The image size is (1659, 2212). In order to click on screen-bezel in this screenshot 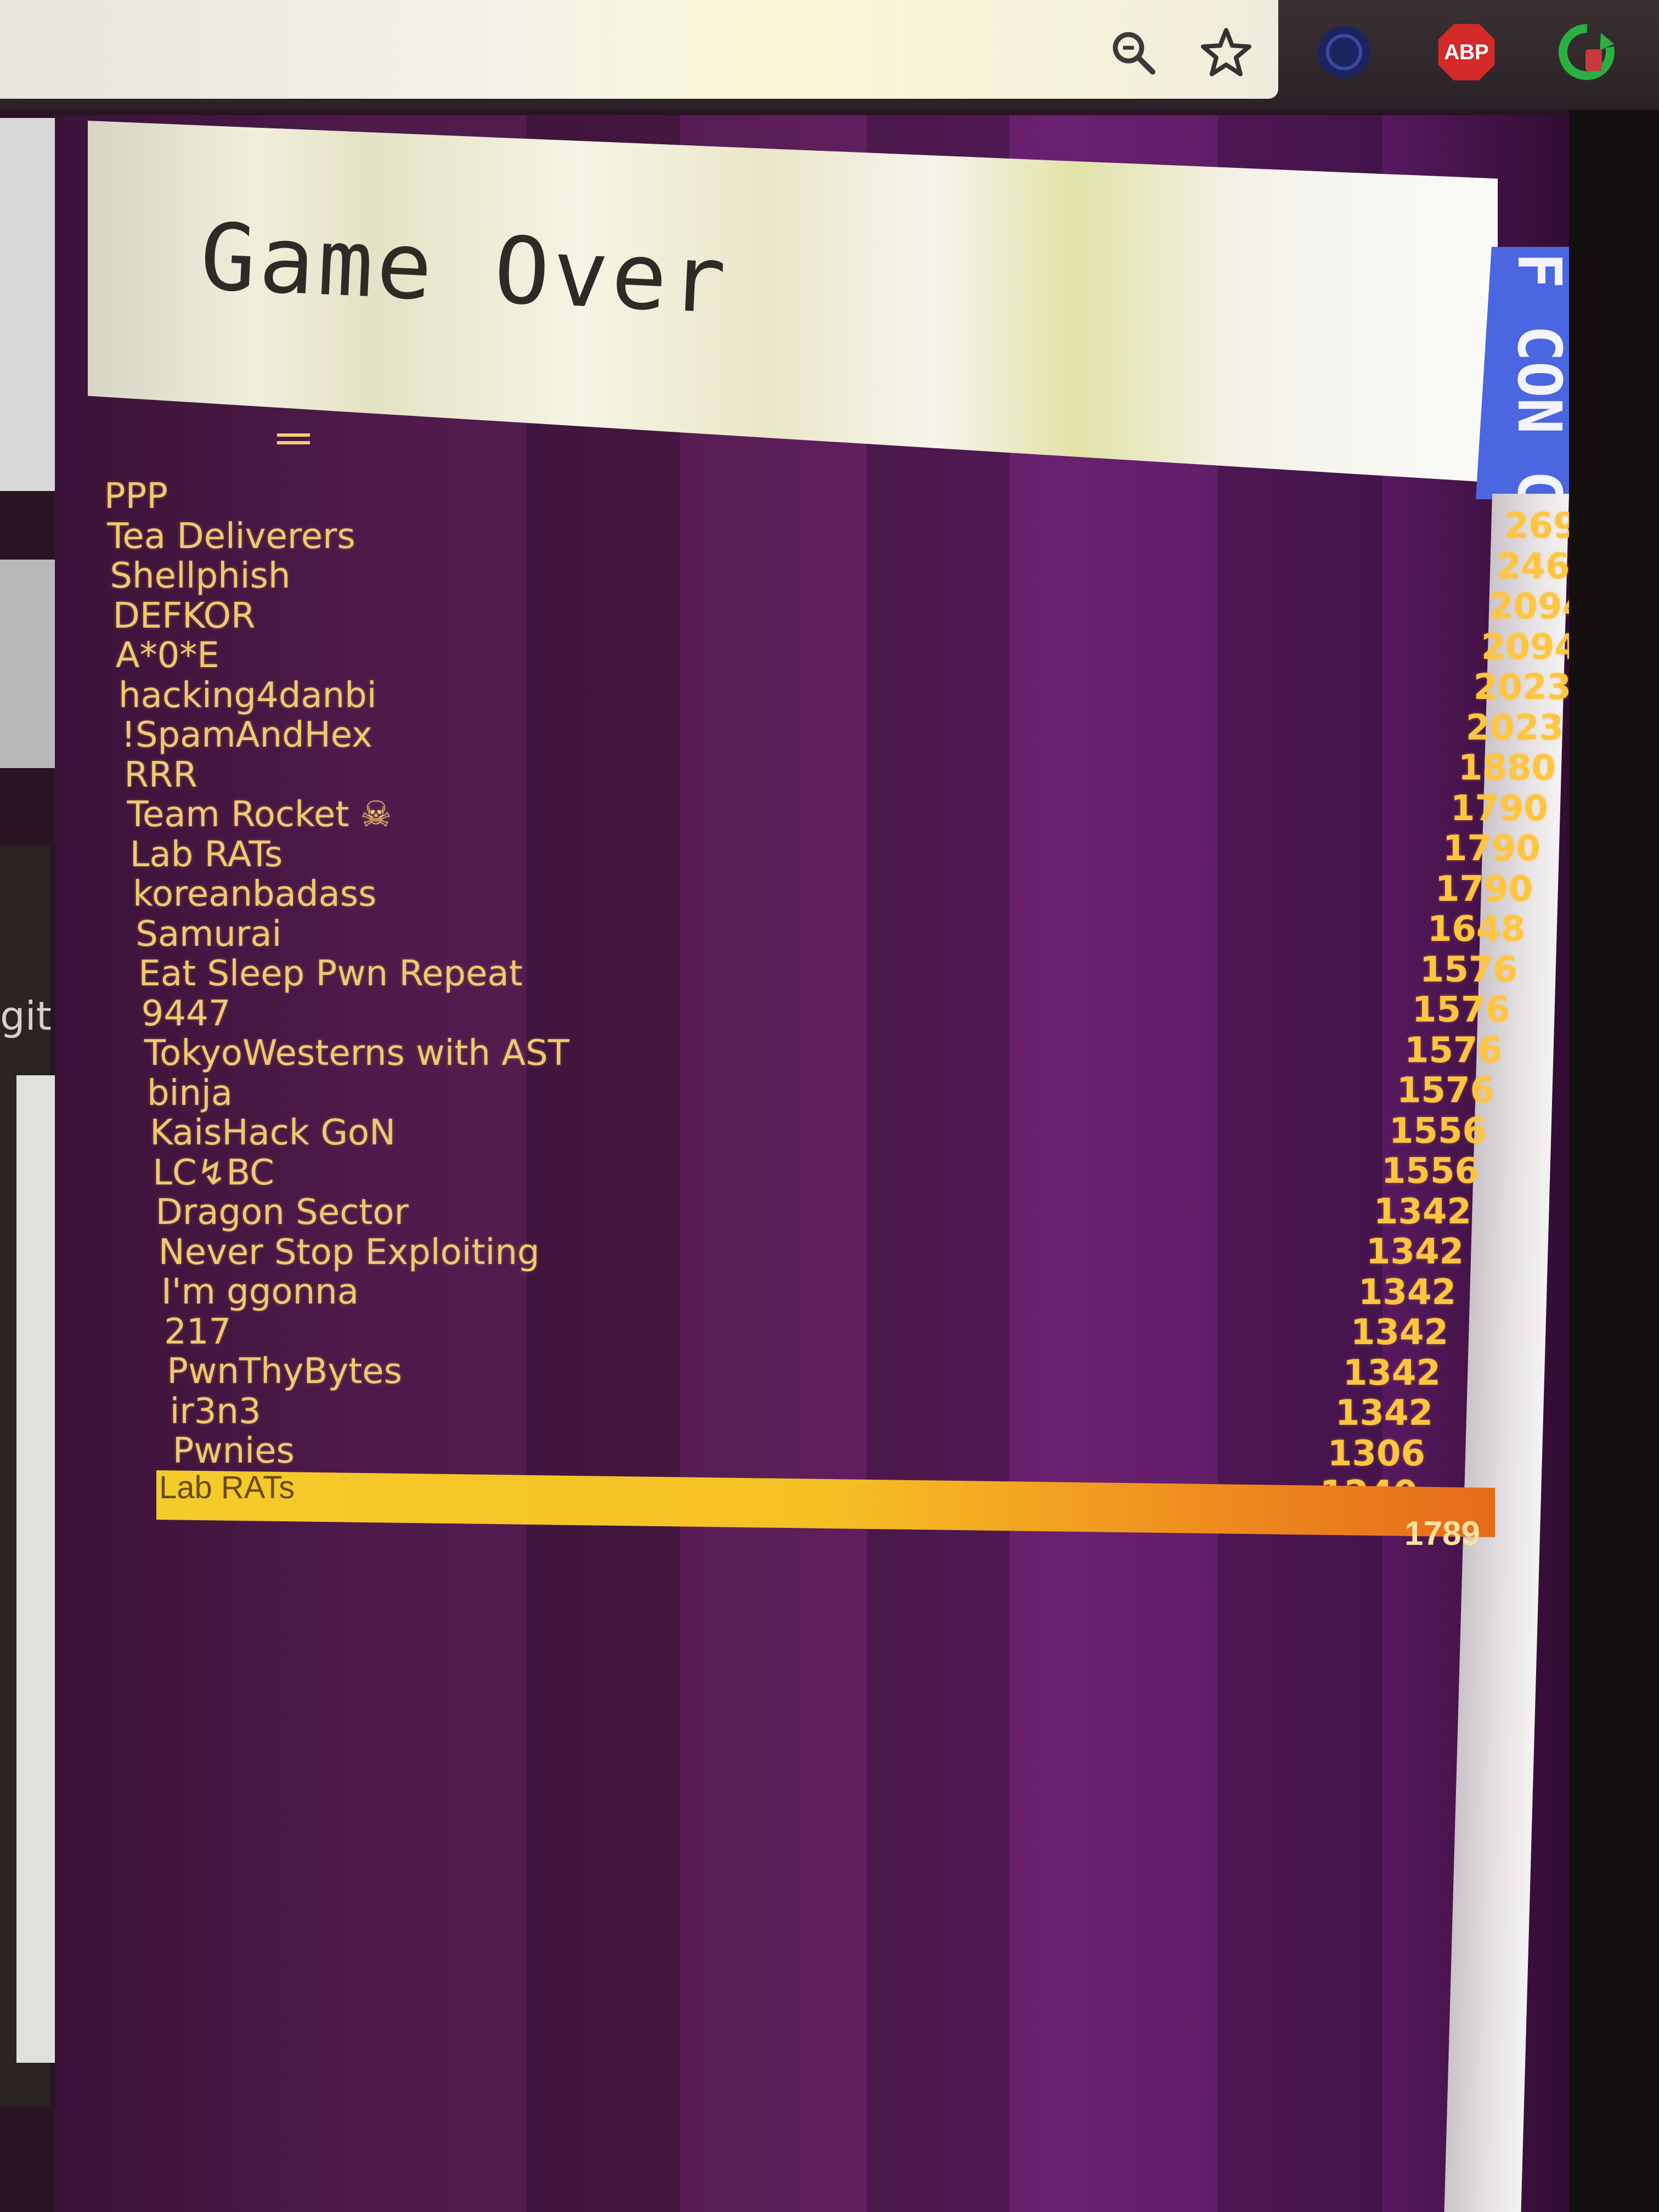, I will do `click(1614, 1161)`.